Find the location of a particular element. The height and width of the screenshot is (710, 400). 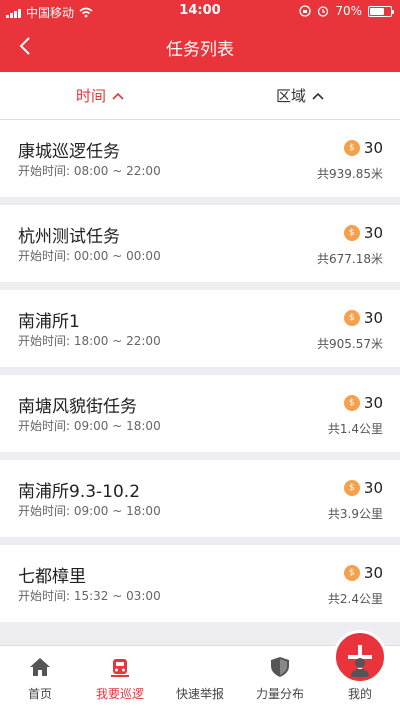

task-distance: 共677.18米 is located at coordinates (350, 259).